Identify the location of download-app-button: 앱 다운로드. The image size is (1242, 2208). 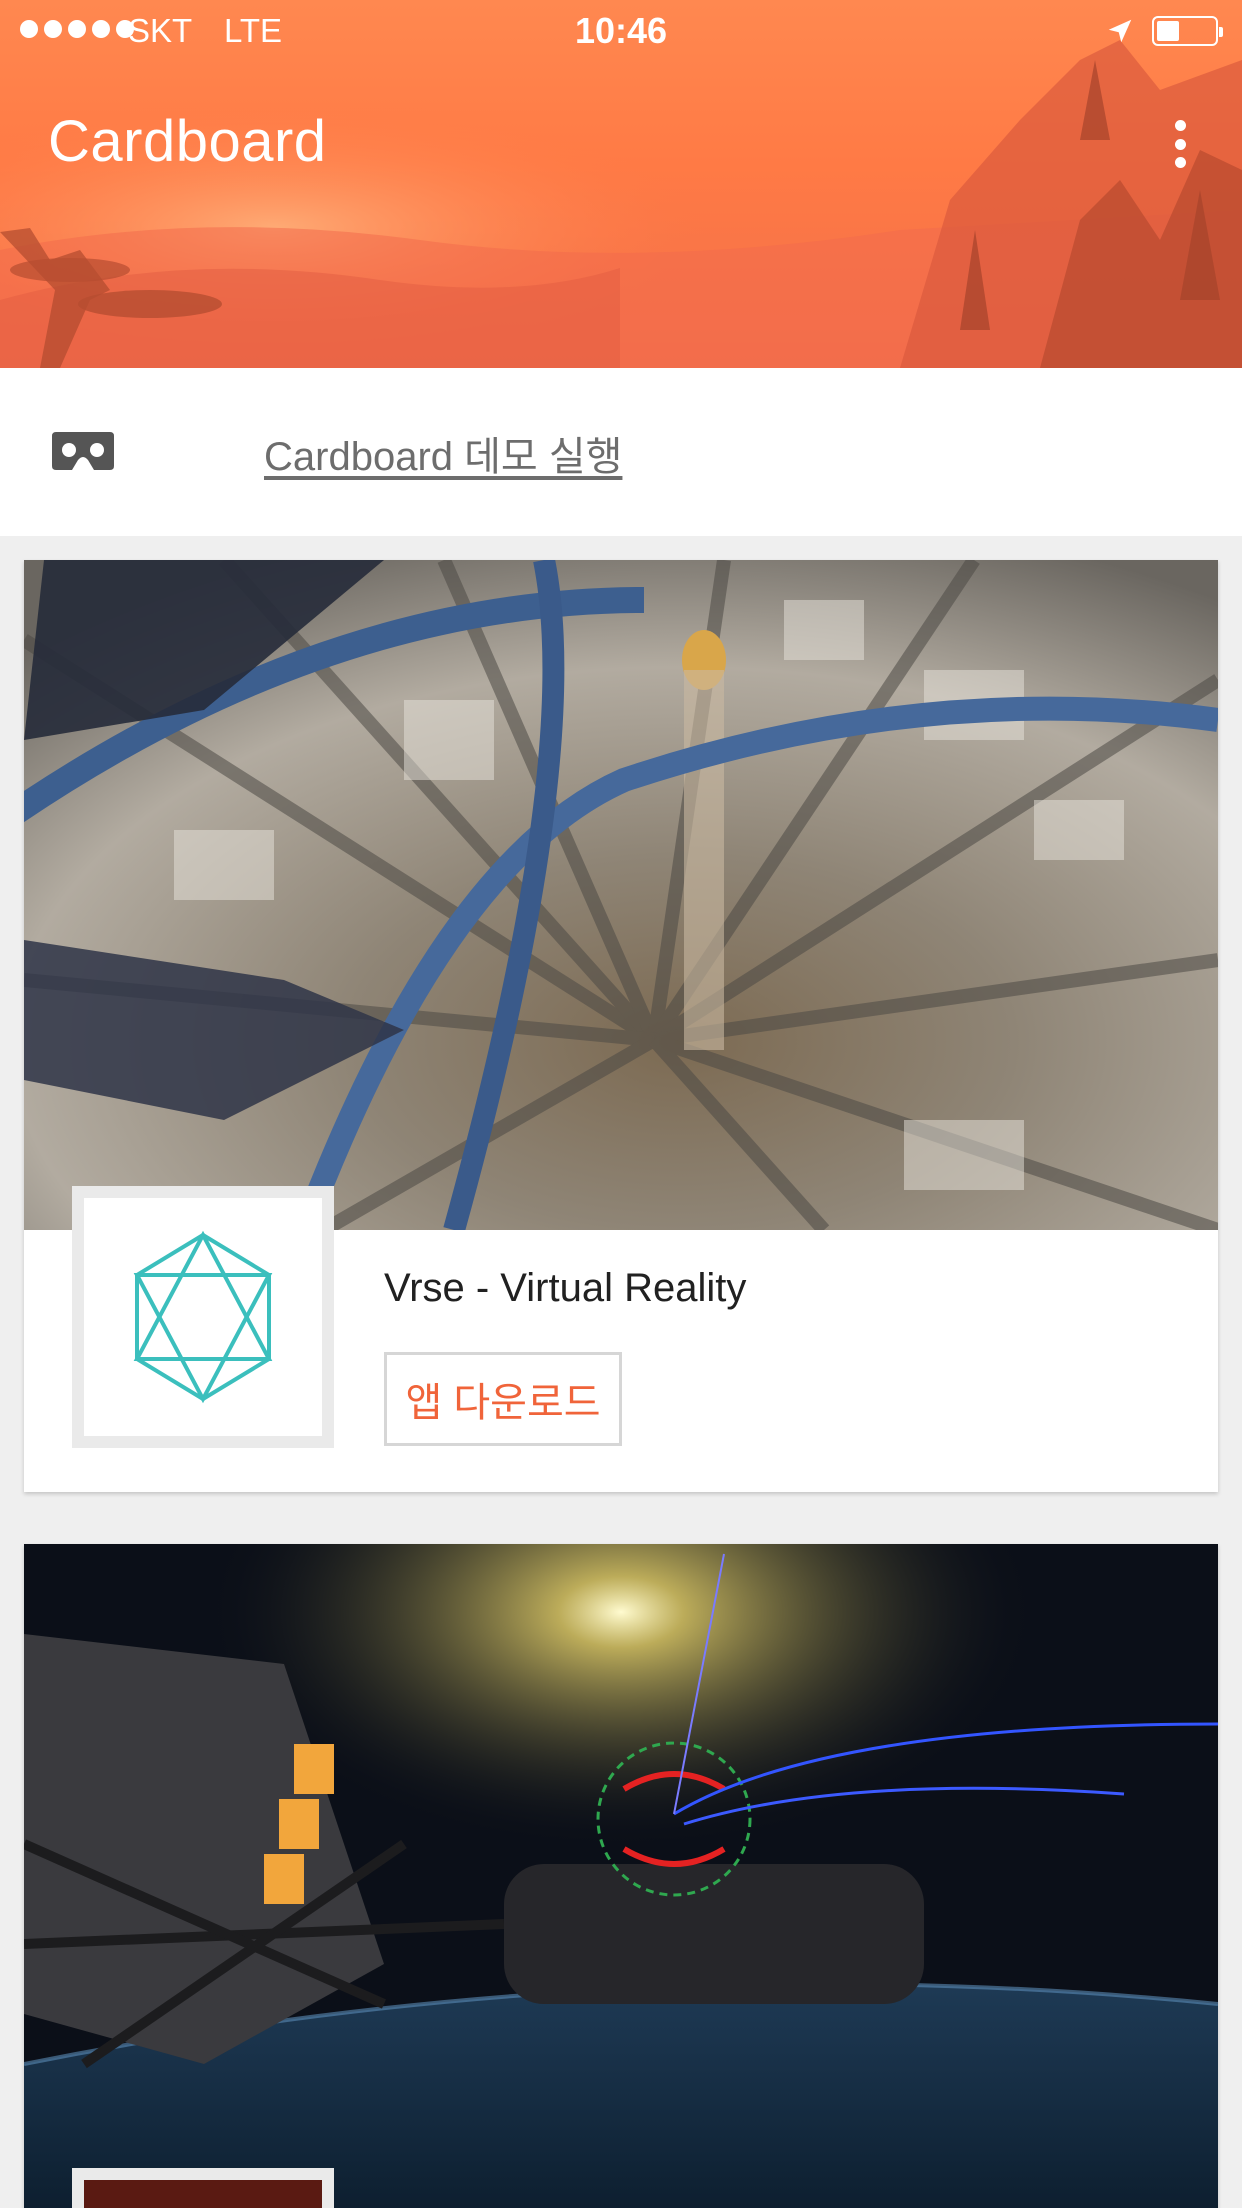
(503, 1399).